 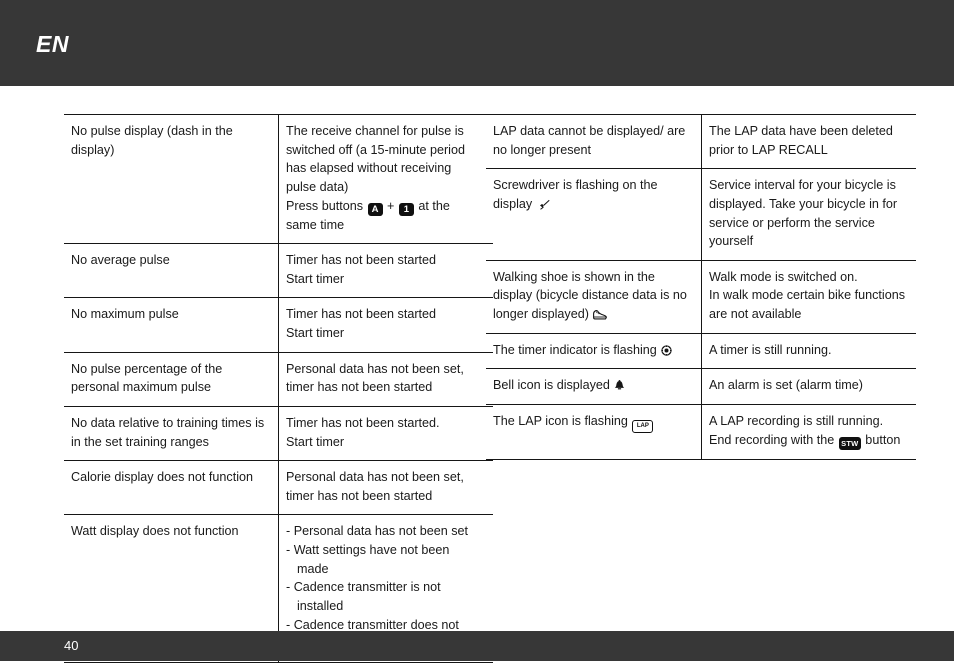 I want to click on problem-cell: The LAP icon is flashing LAP, so click(x=594, y=431).